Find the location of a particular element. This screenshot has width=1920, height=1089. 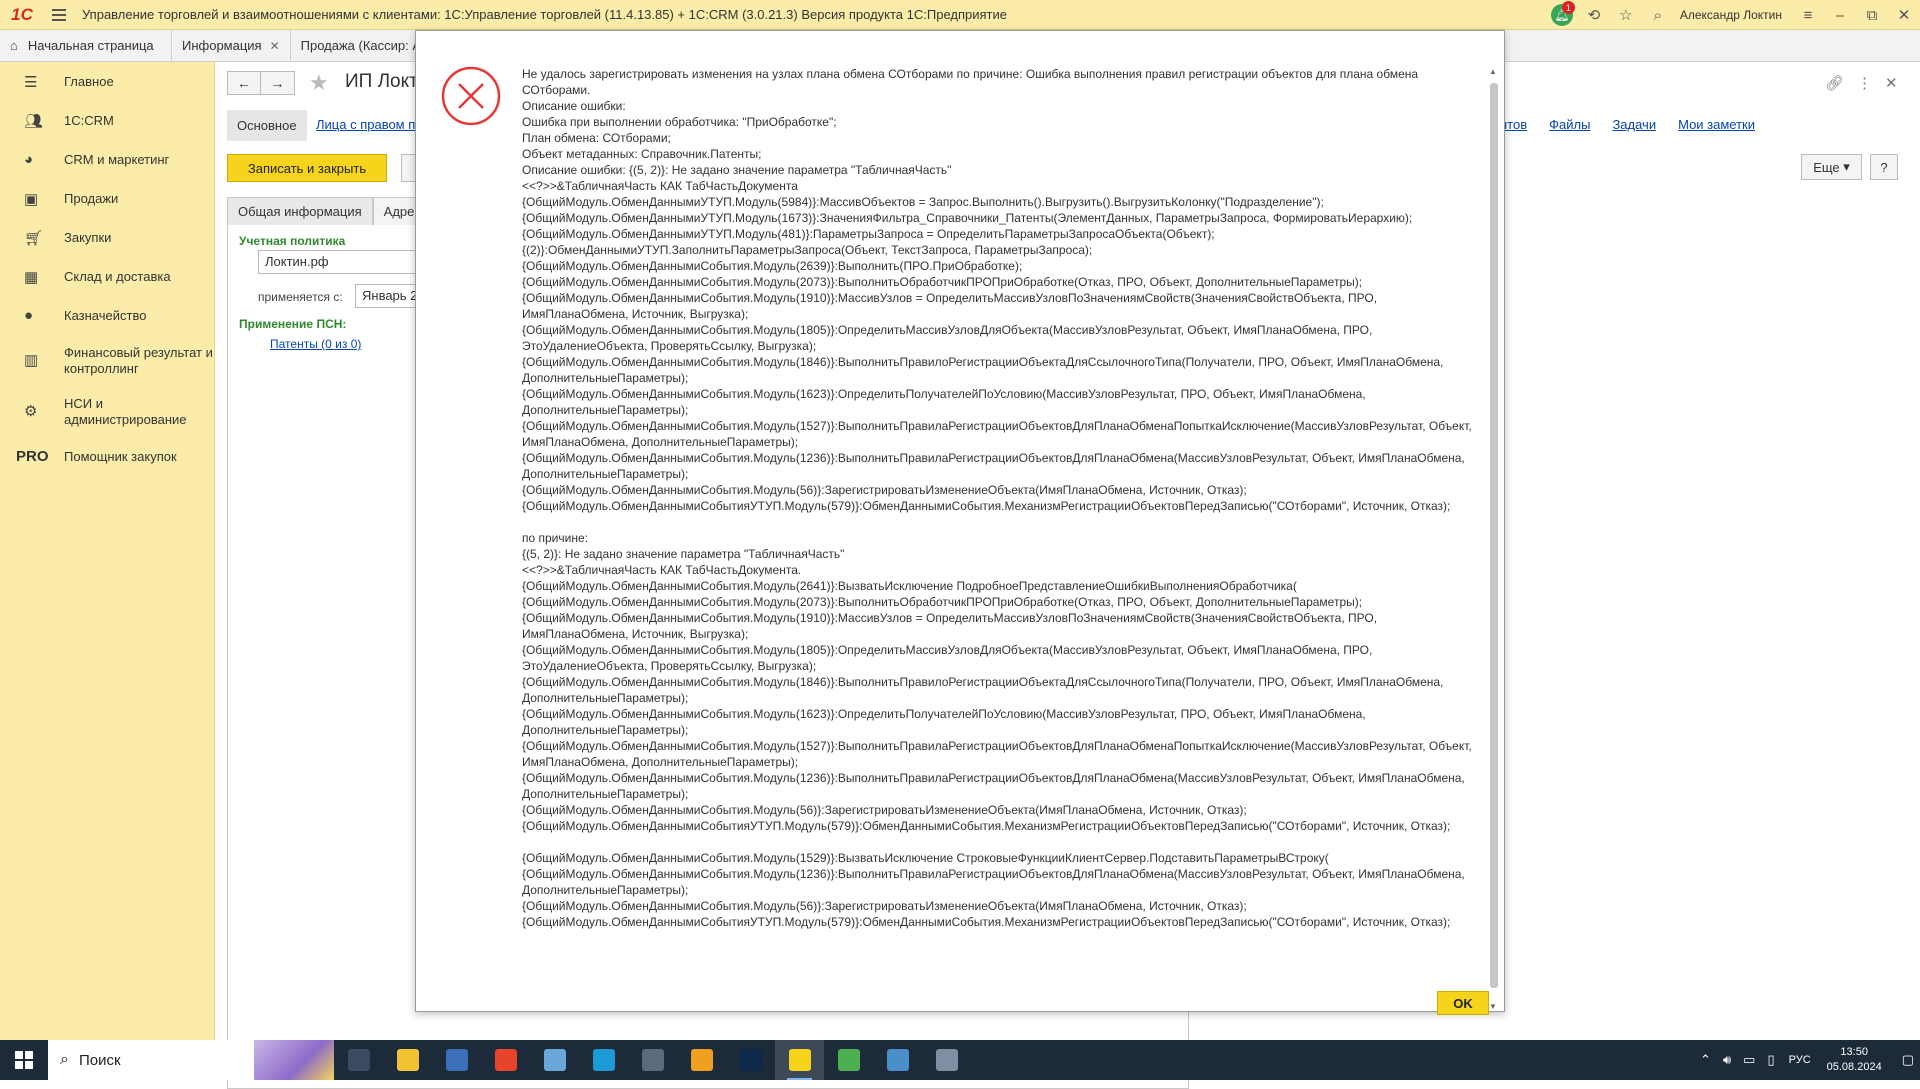

sidebar-item-label: Продажи is located at coordinates (91, 198).